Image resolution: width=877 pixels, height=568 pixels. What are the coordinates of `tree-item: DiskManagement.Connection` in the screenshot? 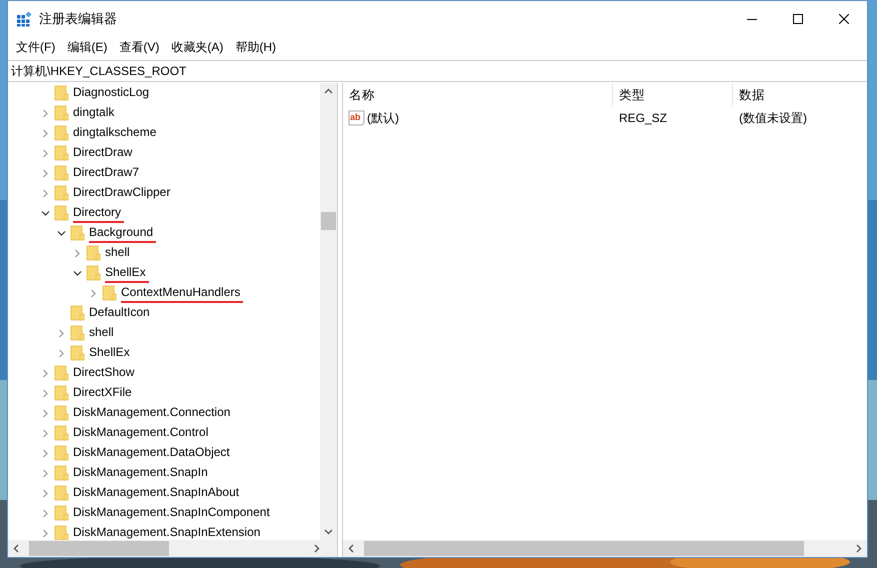 It's located at (153, 414).